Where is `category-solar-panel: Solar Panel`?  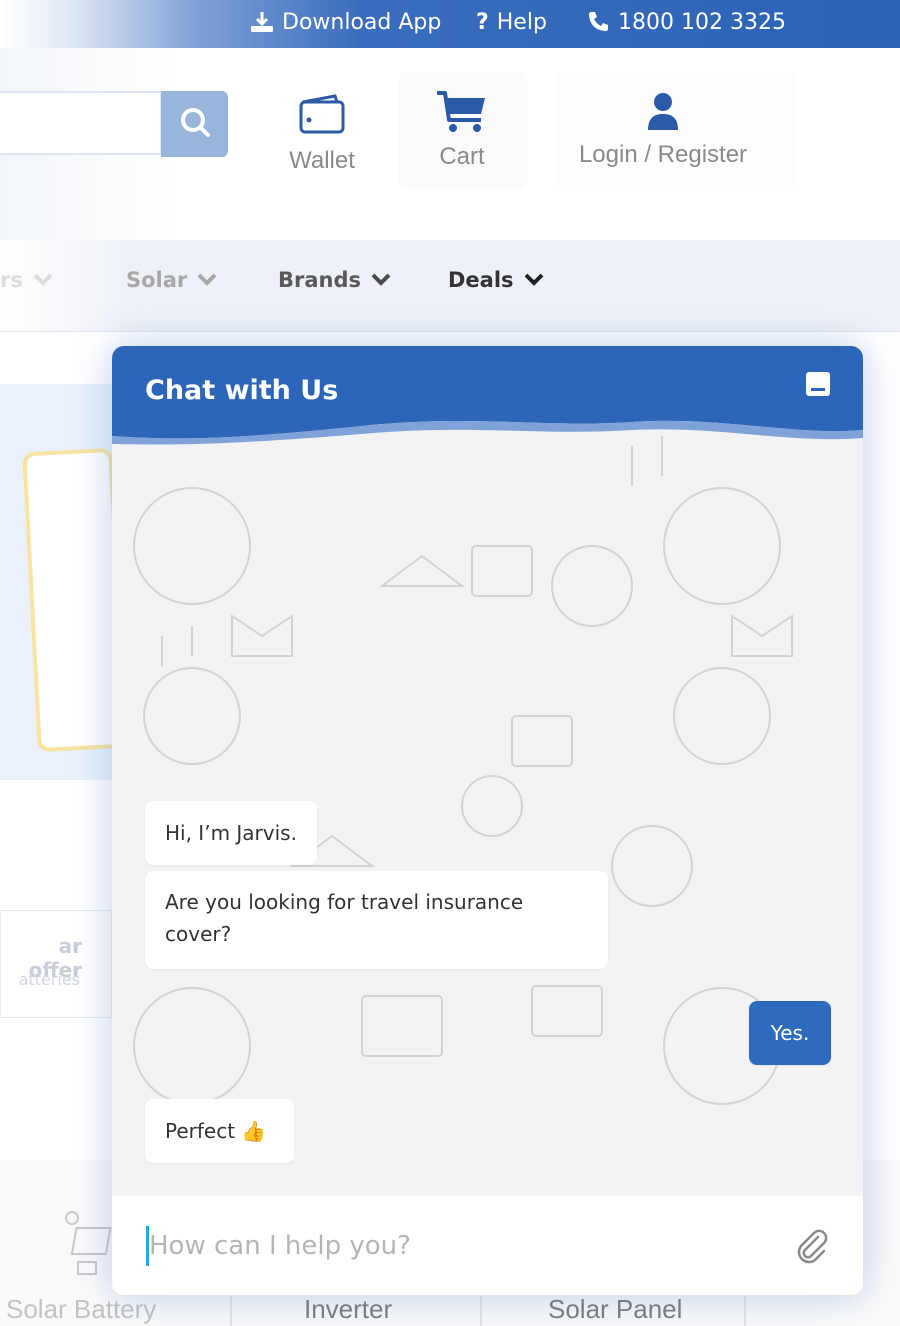
category-solar-panel: Solar Panel is located at coordinates (615, 1309).